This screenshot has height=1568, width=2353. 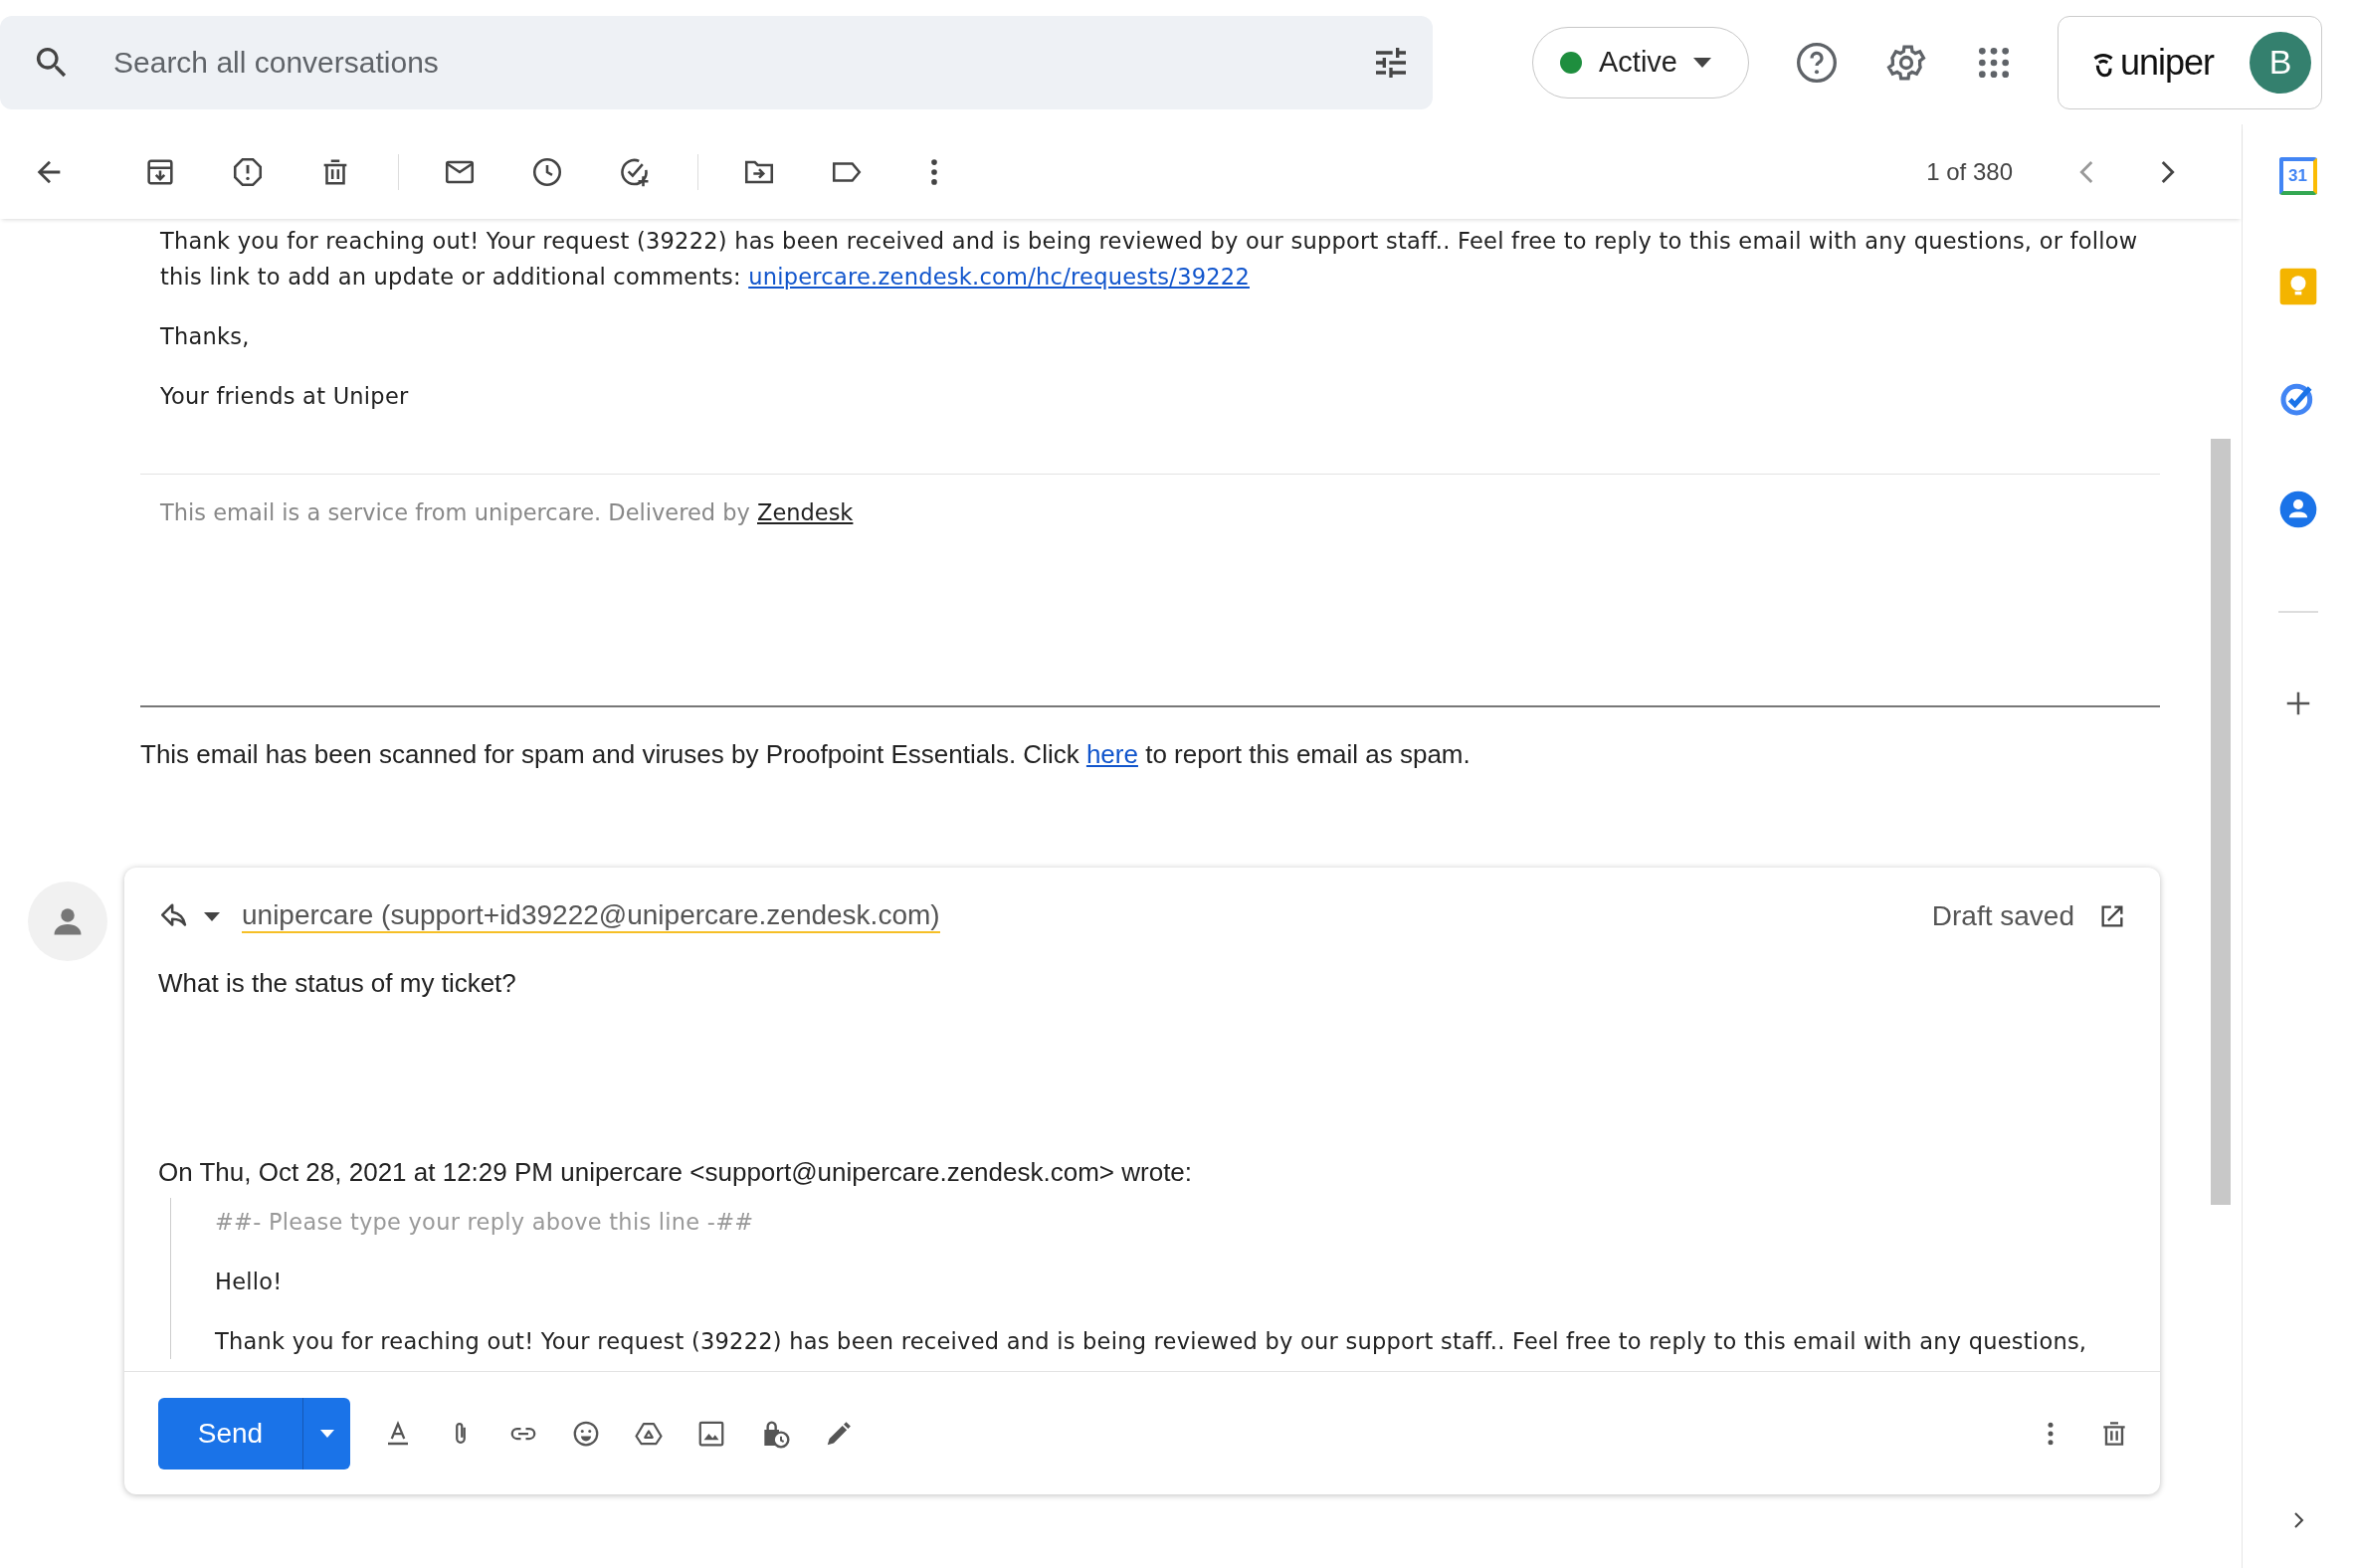 What do you see at coordinates (1571, 62) in the screenshot?
I see `status-dot-icon` at bounding box center [1571, 62].